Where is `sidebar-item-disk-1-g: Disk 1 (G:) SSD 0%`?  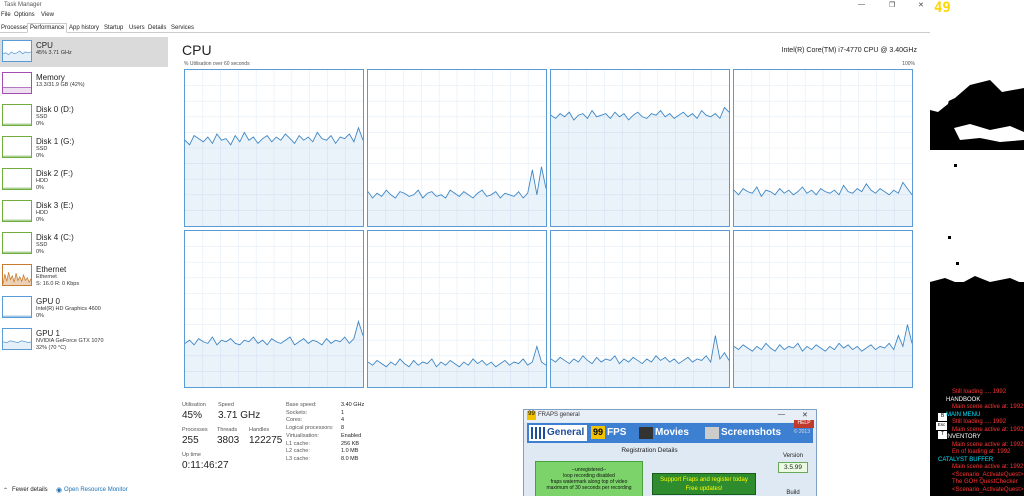 sidebar-item-disk-1-g: Disk 1 (G:) SSD 0% is located at coordinates (84, 148).